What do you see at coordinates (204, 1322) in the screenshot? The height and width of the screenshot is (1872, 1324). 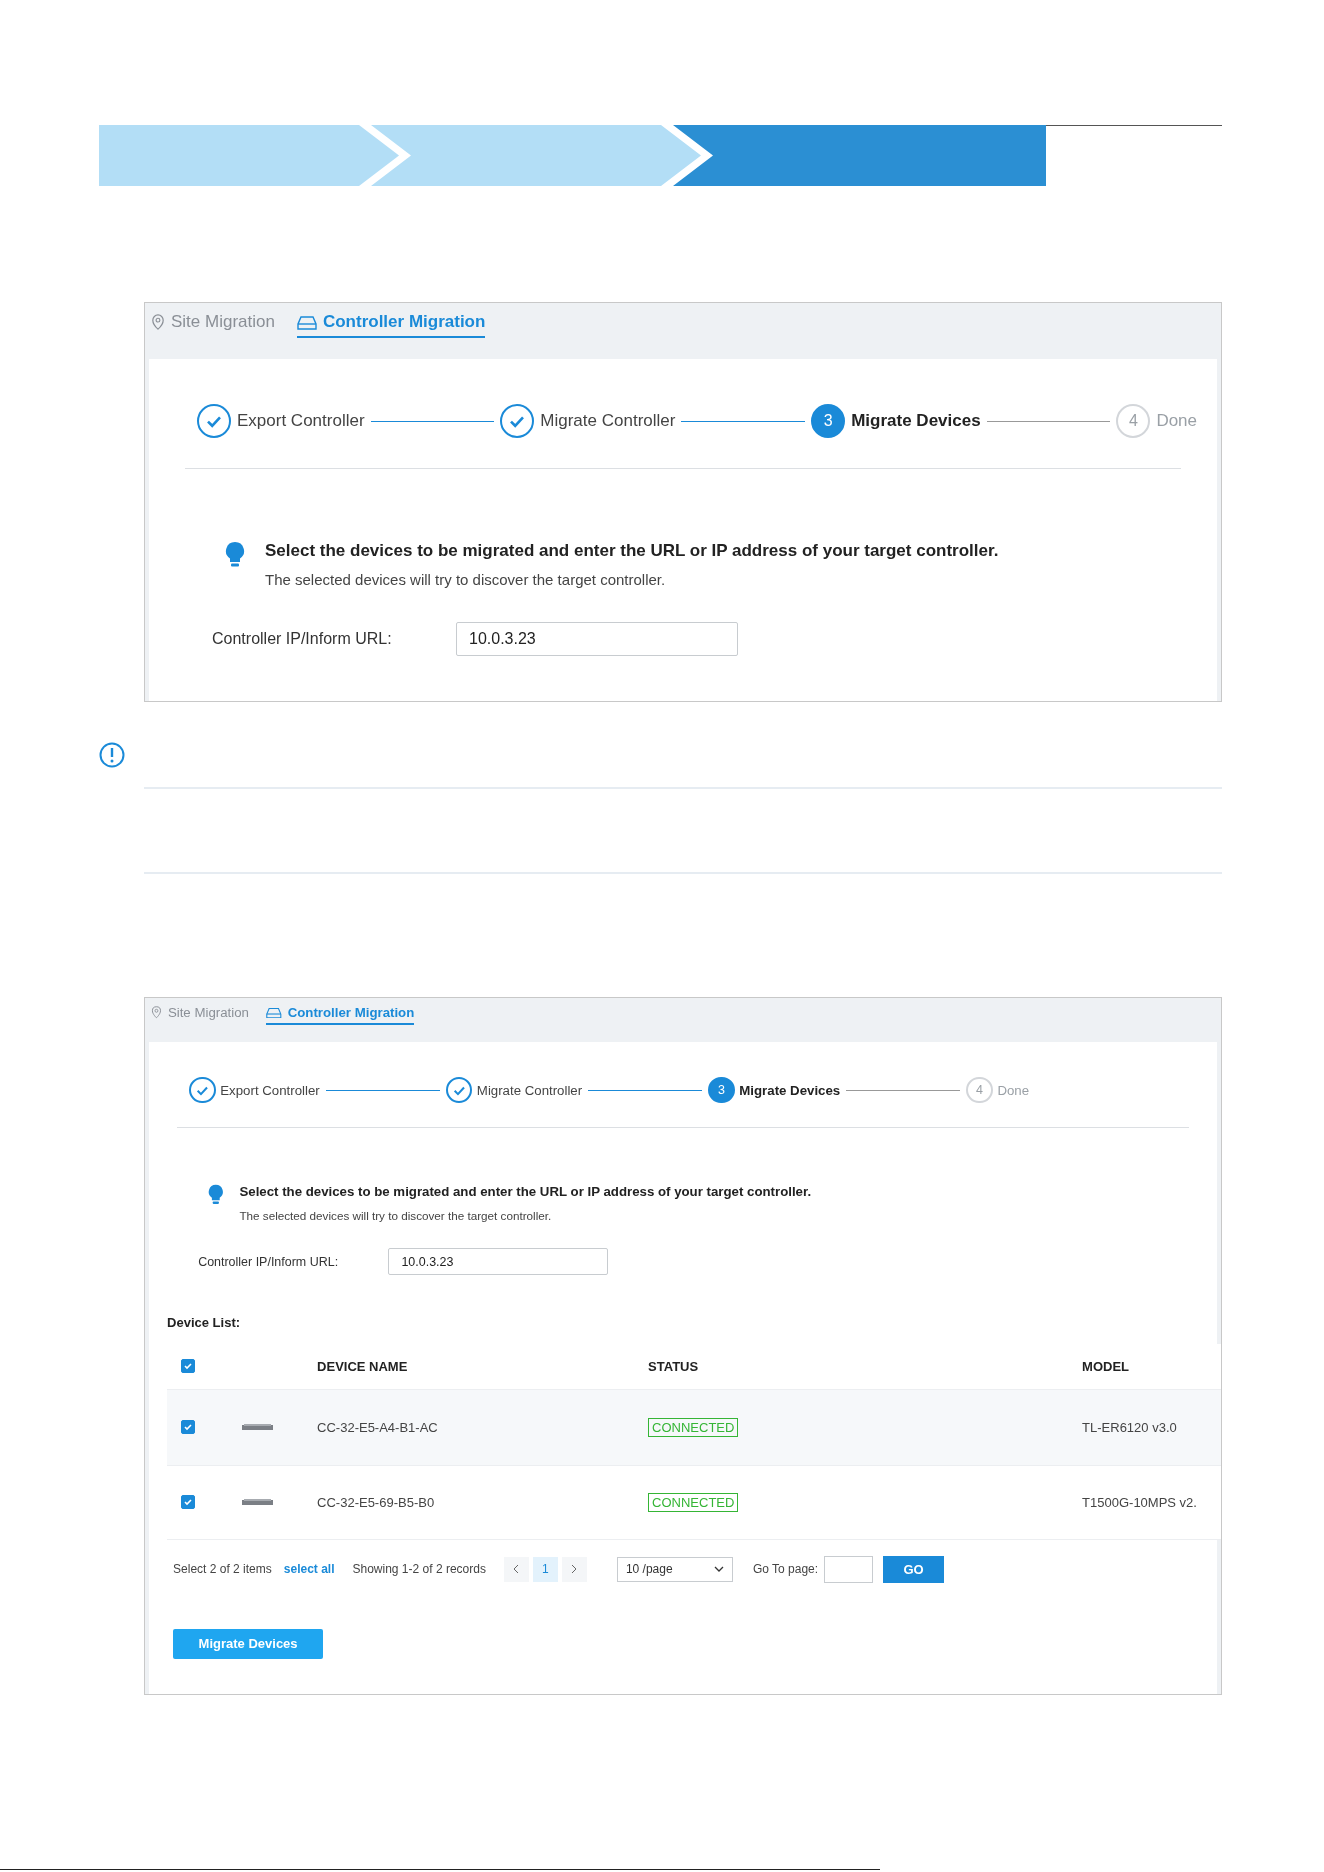 I see `device-list-title: Device List:` at bounding box center [204, 1322].